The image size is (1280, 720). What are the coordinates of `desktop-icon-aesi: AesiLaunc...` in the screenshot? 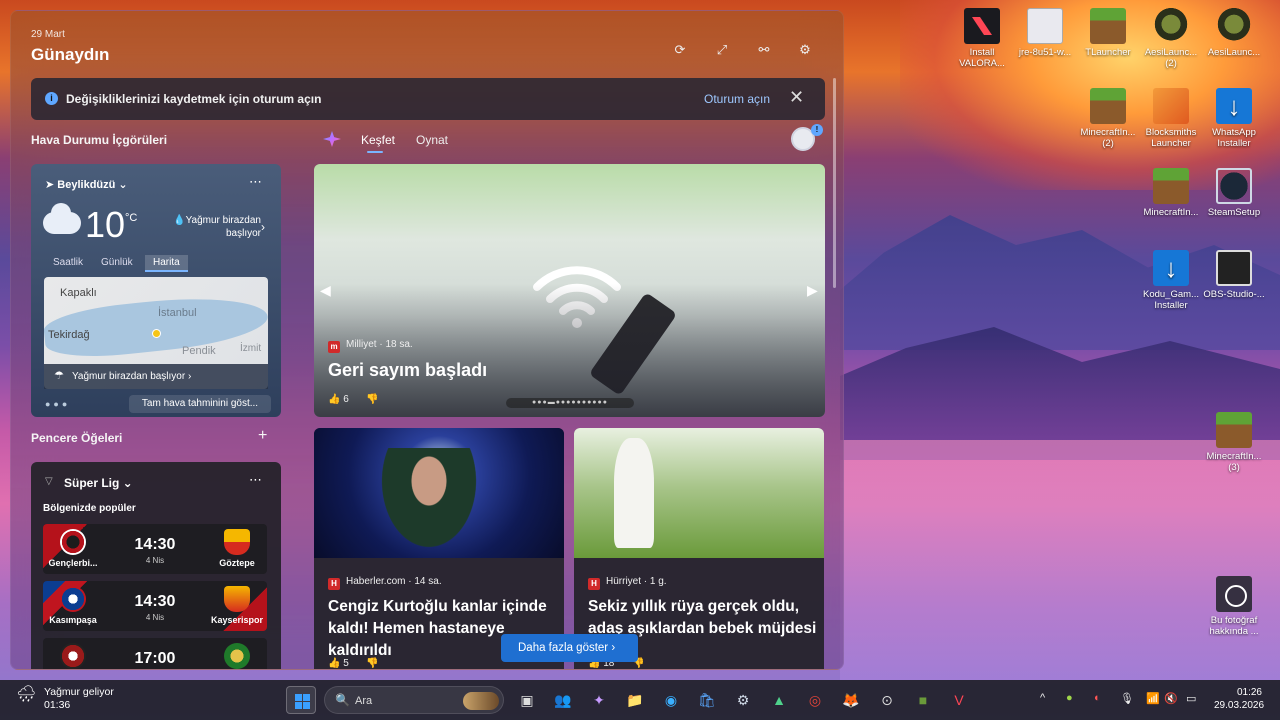 It's located at (1234, 33).